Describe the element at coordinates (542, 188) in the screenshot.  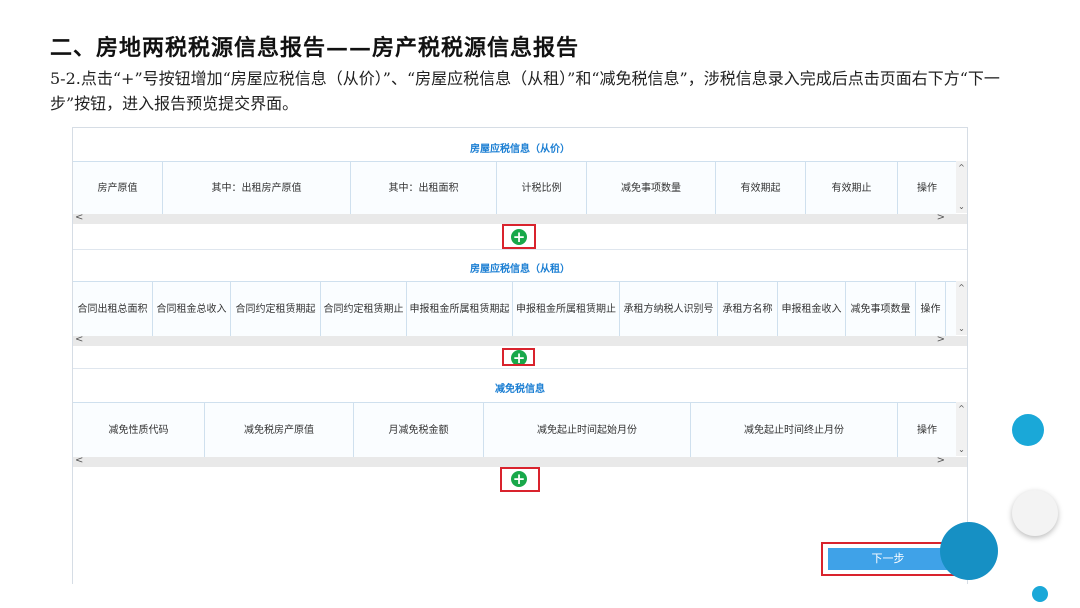
I see `price-col-4: 计税比例` at that location.